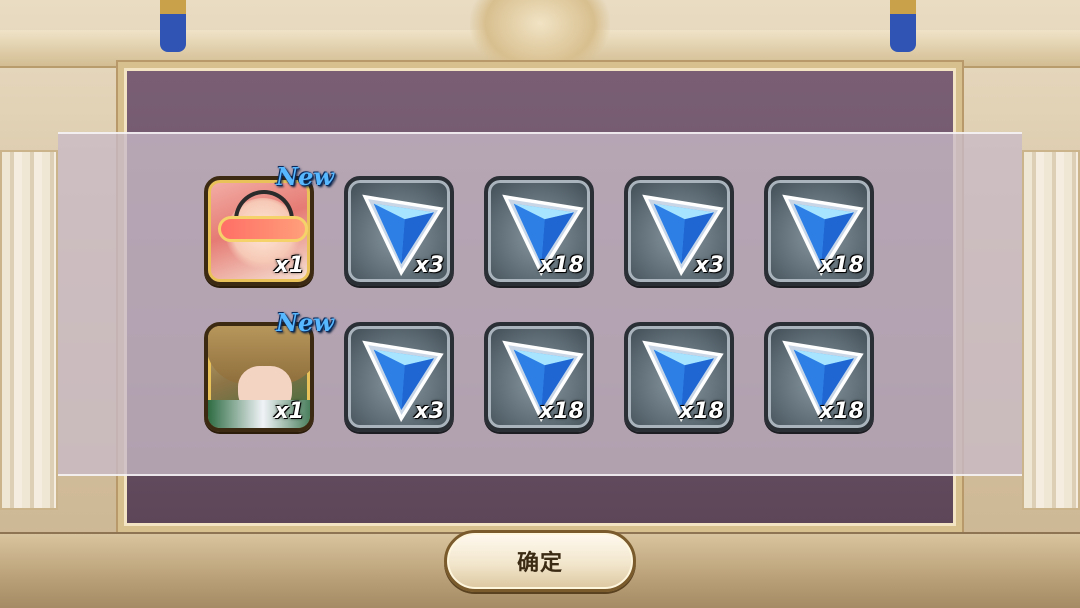 The image size is (1080, 608). I want to click on reward-item-character-1: x1 New, so click(269, 225).